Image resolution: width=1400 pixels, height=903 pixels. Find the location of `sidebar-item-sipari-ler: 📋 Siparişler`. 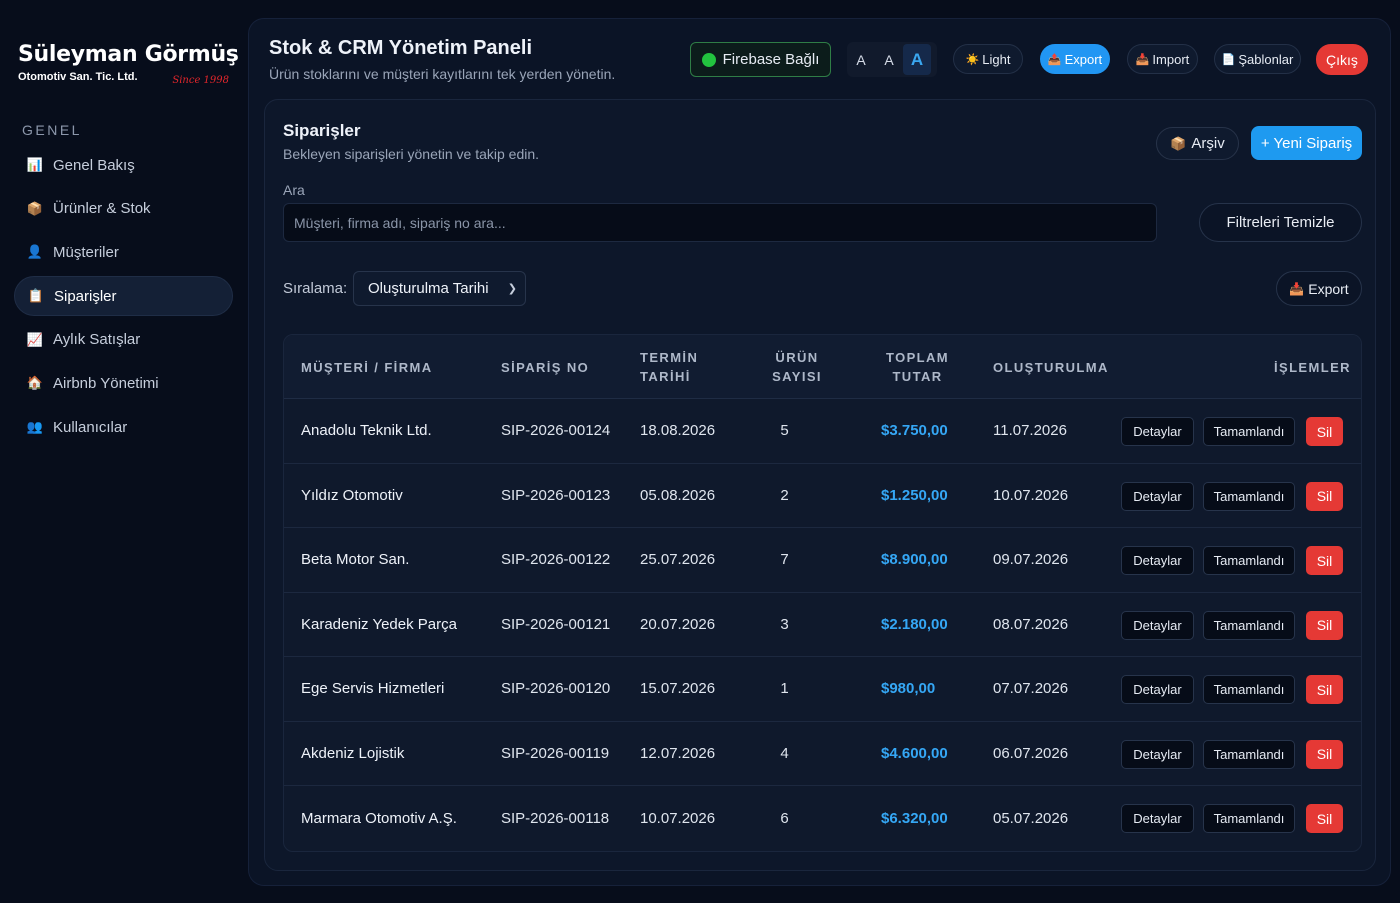

sidebar-item-sipari-ler: 📋 Siparişler is located at coordinates (123, 296).